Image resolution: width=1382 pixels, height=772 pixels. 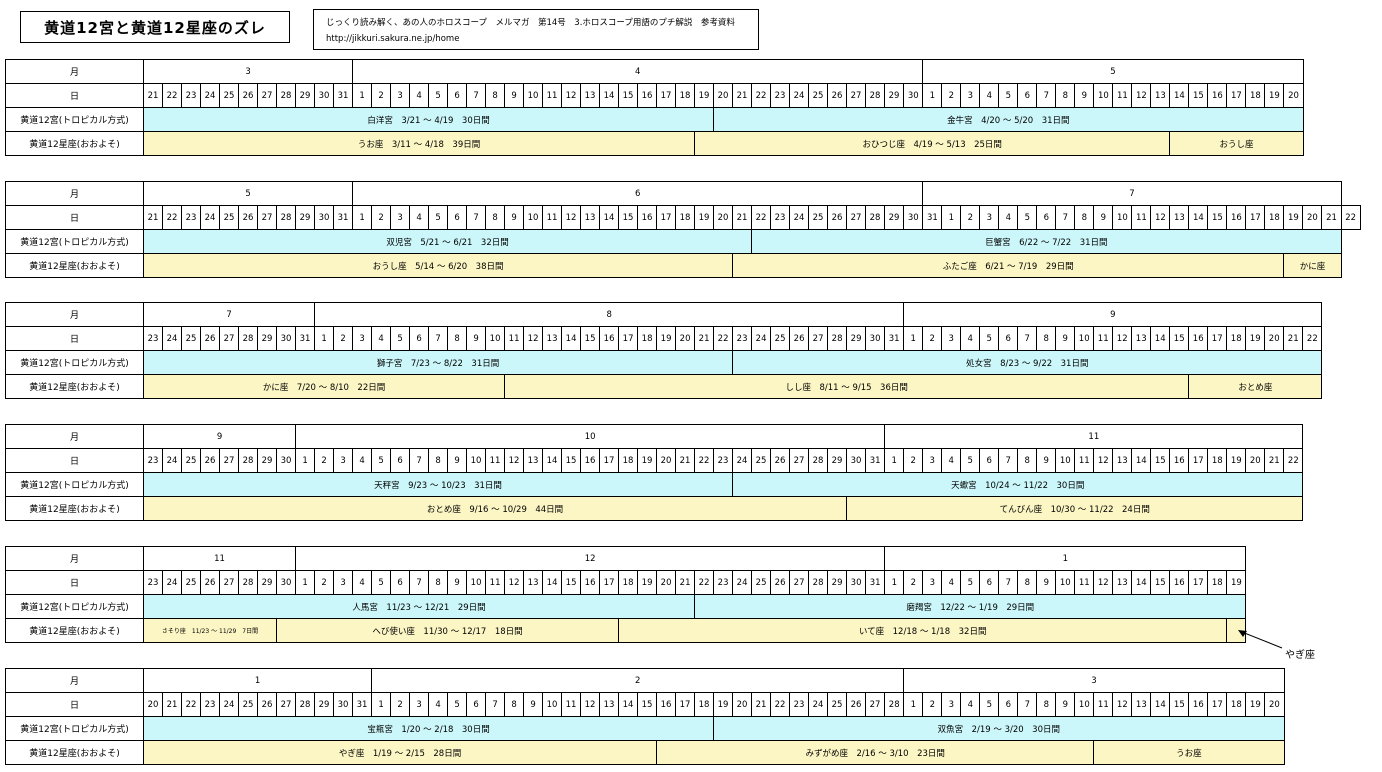 I want to click on day-cell: 20, so click(x=685, y=338).